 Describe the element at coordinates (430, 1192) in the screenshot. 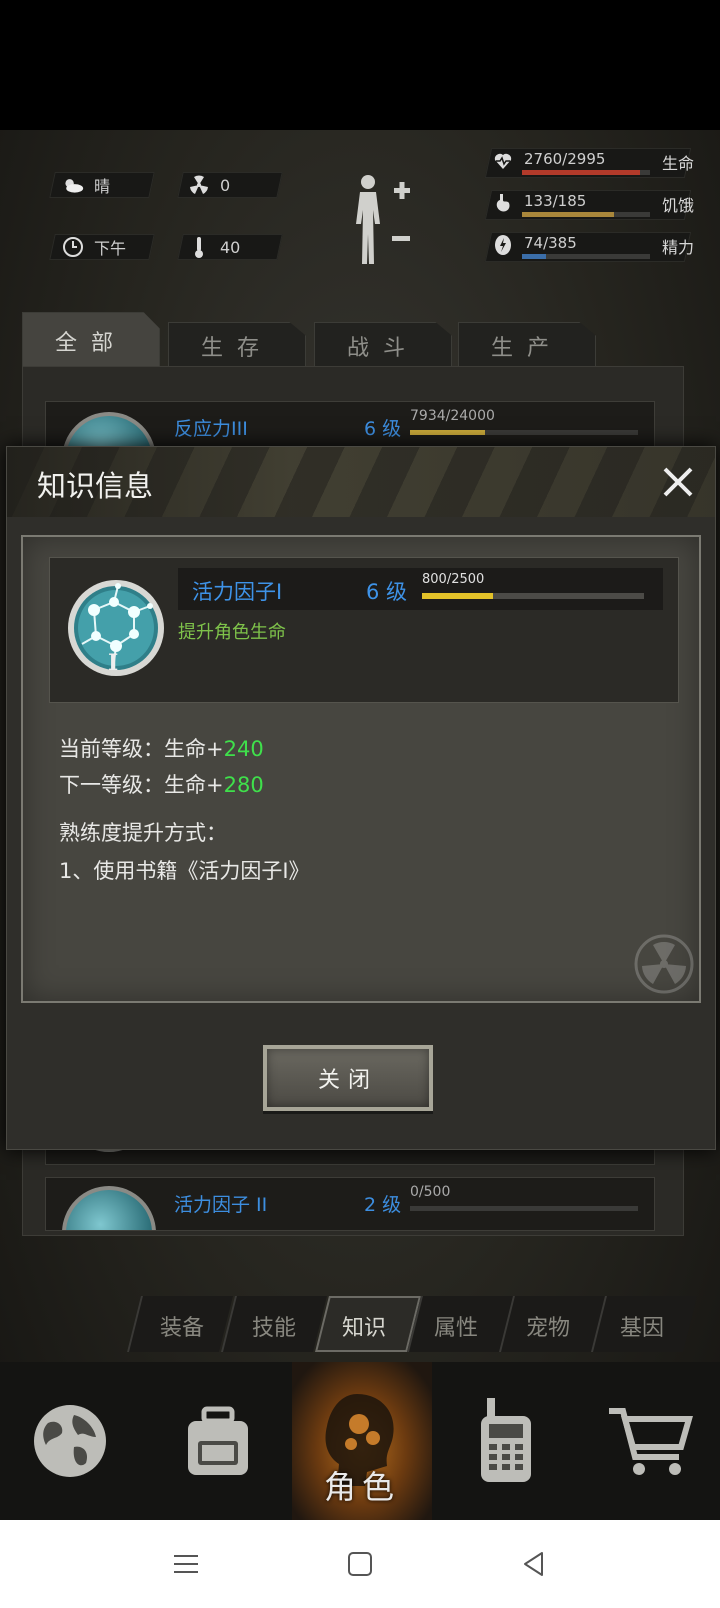

I see `list-item-progress: 0/500` at that location.